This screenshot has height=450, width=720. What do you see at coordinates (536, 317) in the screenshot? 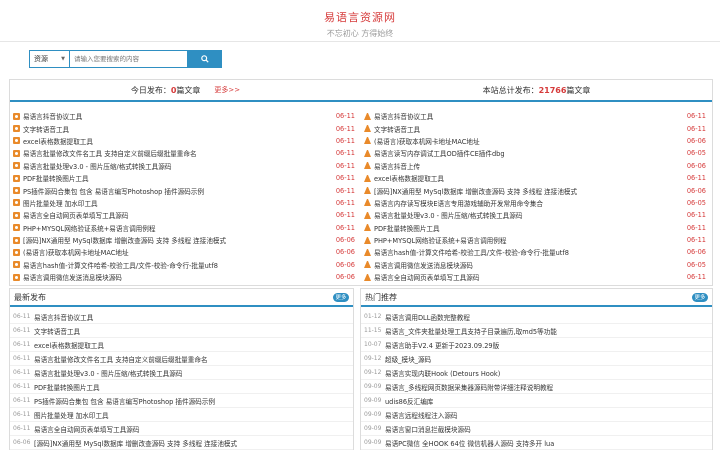
I see `list-item: 01-12 易语言调用DLL函数完整教程` at bounding box center [536, 317].